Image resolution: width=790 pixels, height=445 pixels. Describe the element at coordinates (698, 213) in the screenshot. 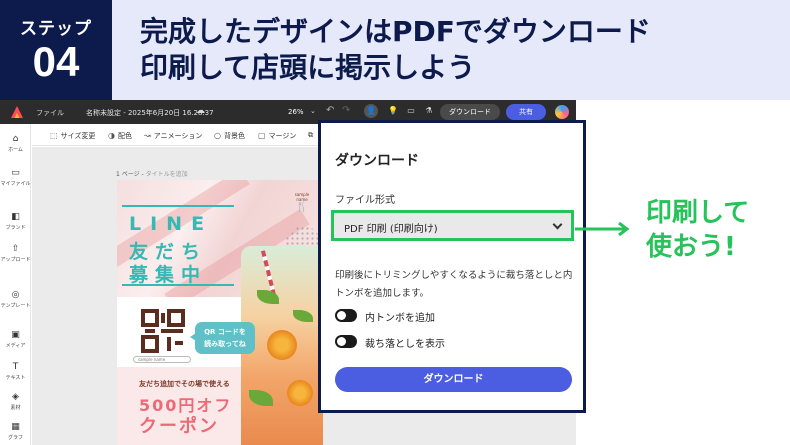

I see `callout-line1: 印刷して` at that location.